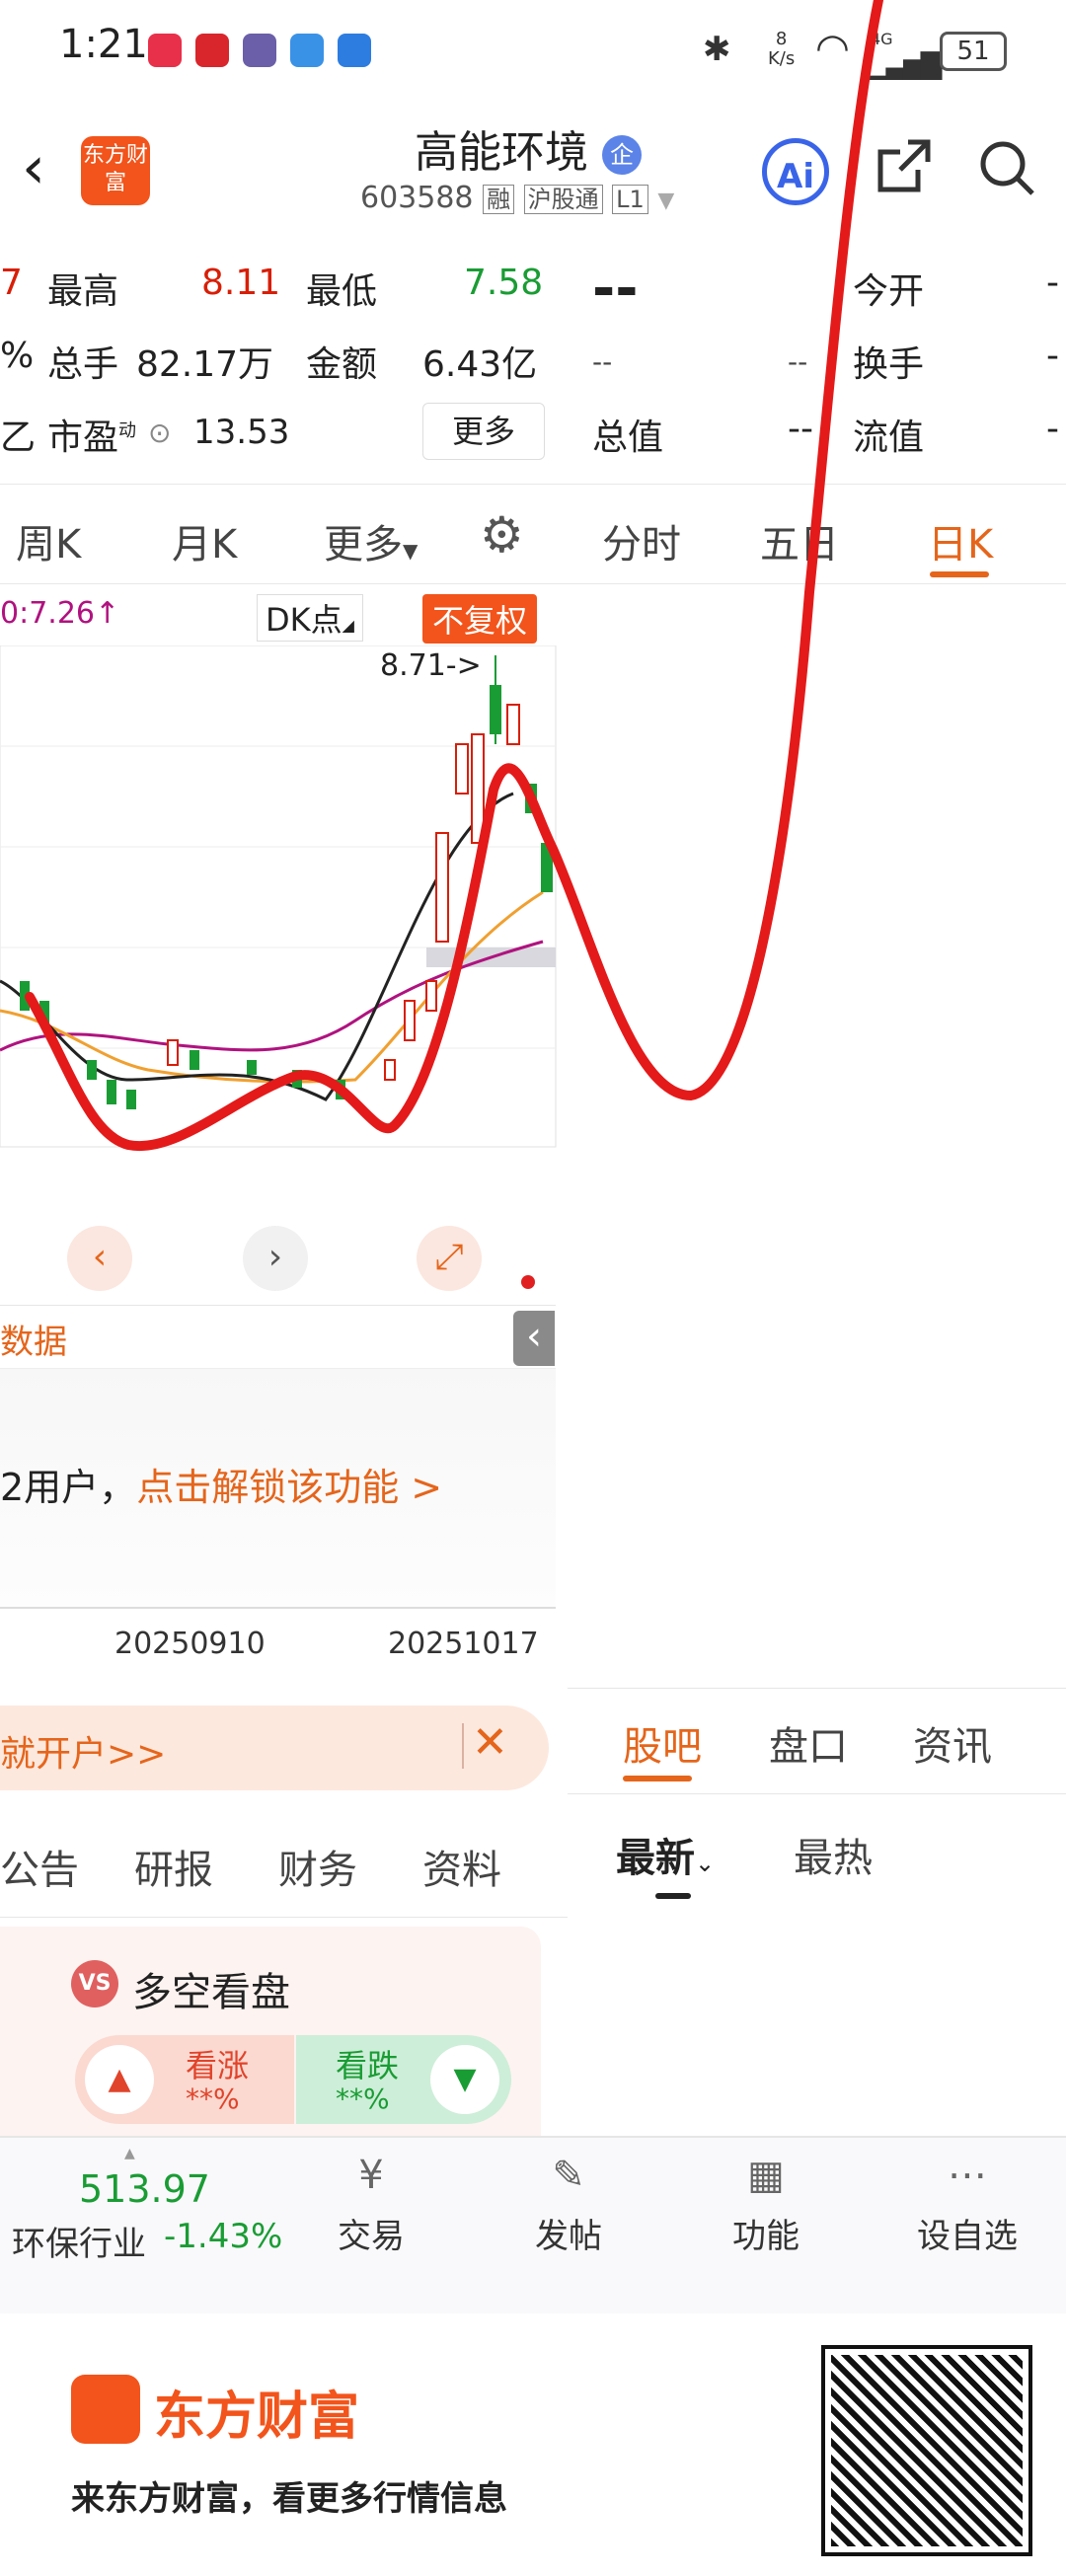 This screenshot has height=2576, width=1066. I want to click on tab-guba: 股吧, so click(662, 1743).